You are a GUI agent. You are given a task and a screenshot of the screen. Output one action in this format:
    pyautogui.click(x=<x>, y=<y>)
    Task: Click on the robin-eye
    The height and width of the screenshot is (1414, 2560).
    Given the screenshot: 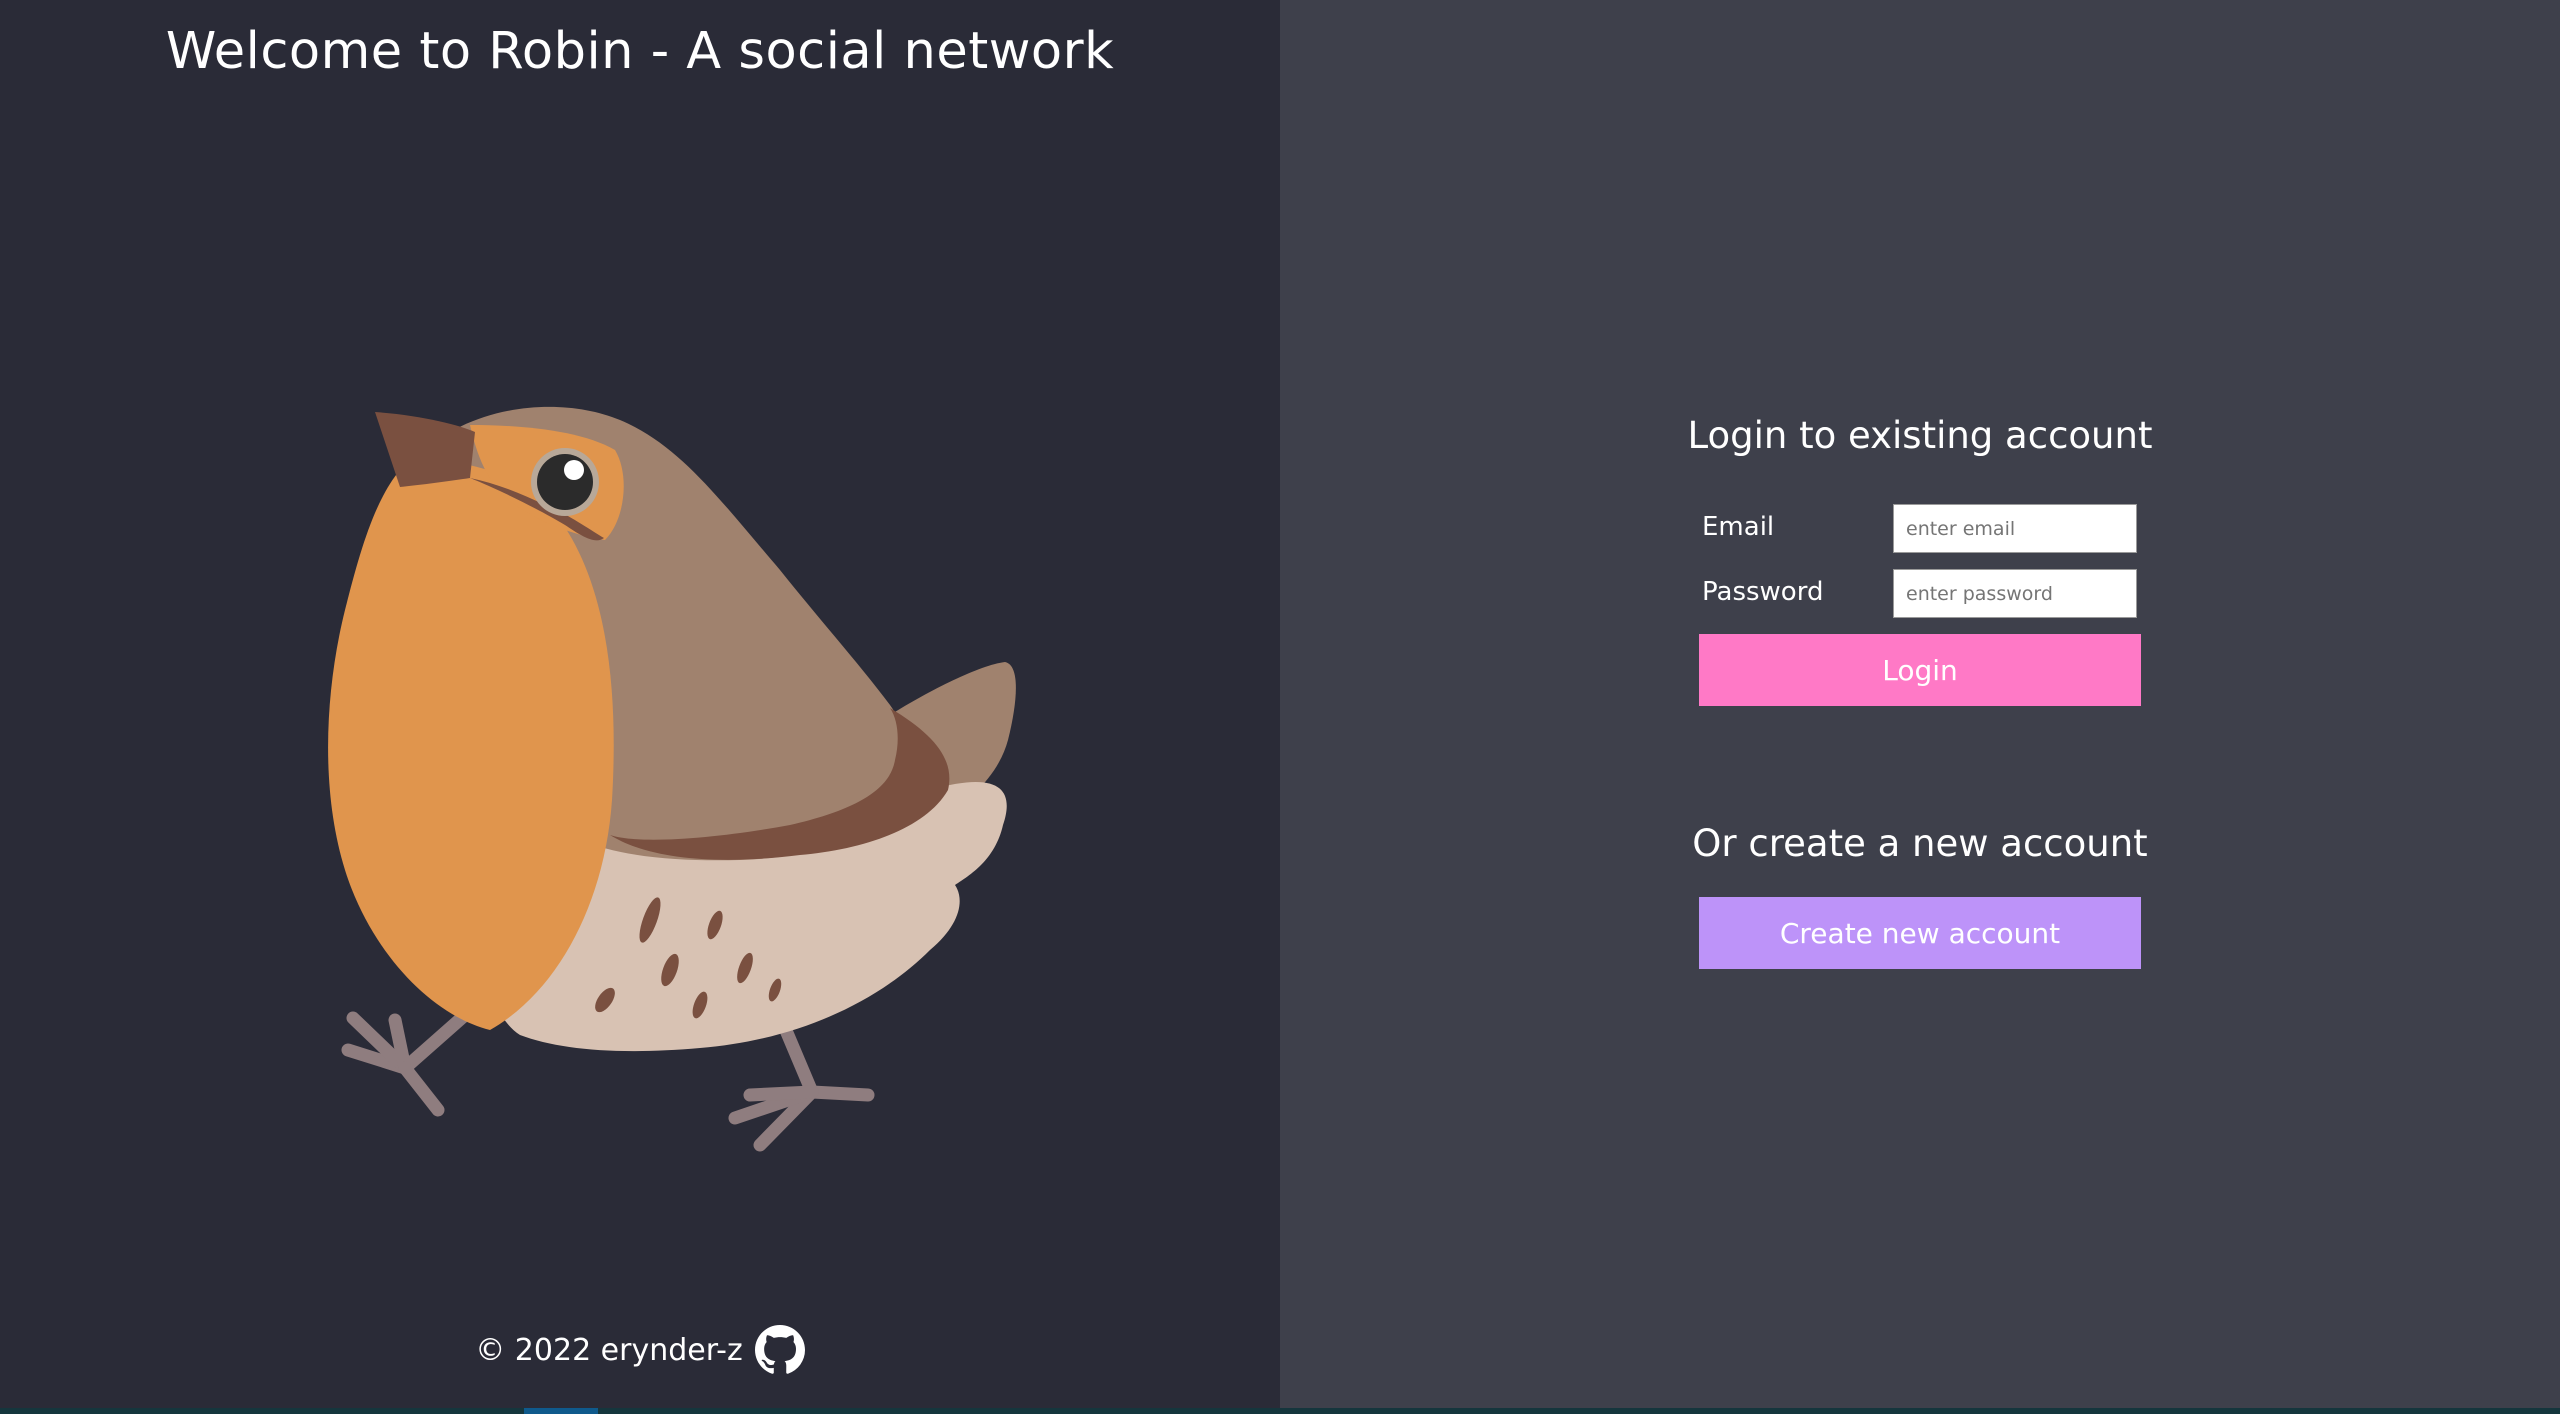 What is the action you would take?
    pyautogui.click(x=565, y=482)
    